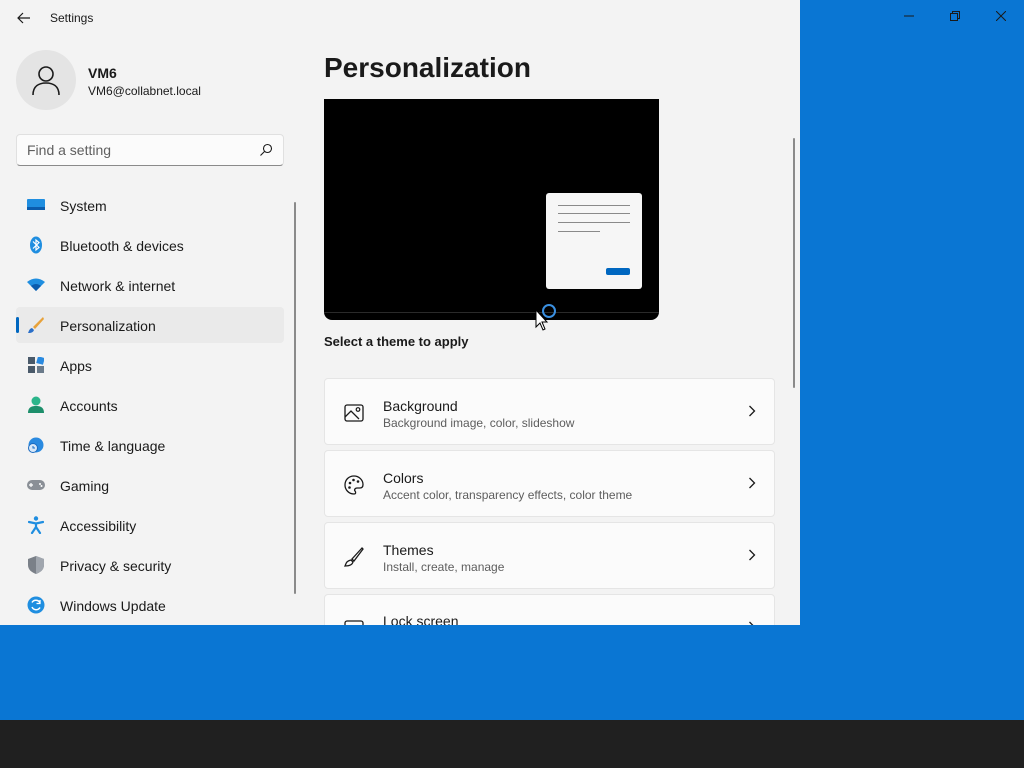 Image resolution: width=1024 pixels, height=768 pixels. Describe the element at coordinates (542, 320) in the screenshot. I see `mouse-cursor-icon` at that location.